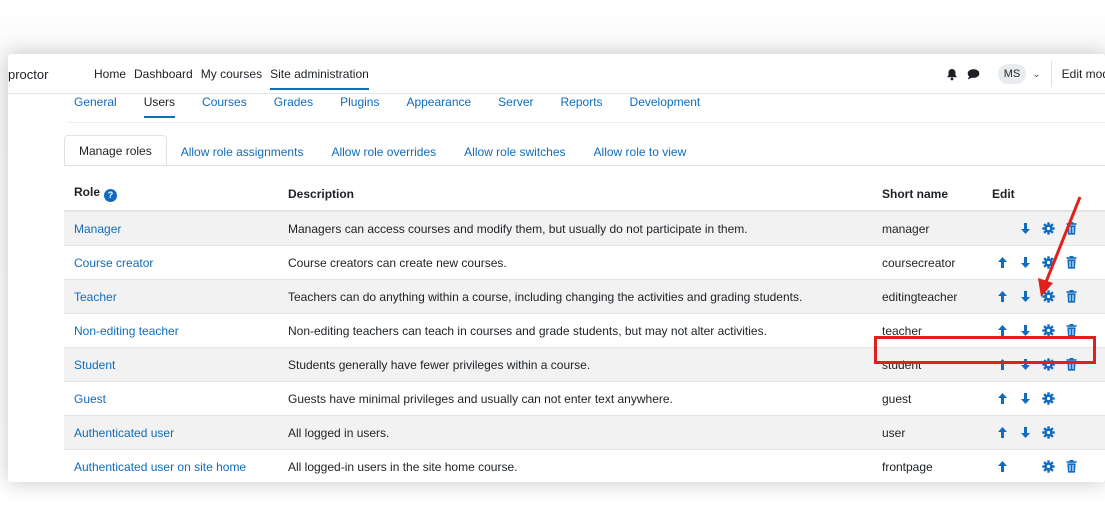  Describe the element at coordinates (321, 193) in the screenshot. I see `header-description: Description` at that location.